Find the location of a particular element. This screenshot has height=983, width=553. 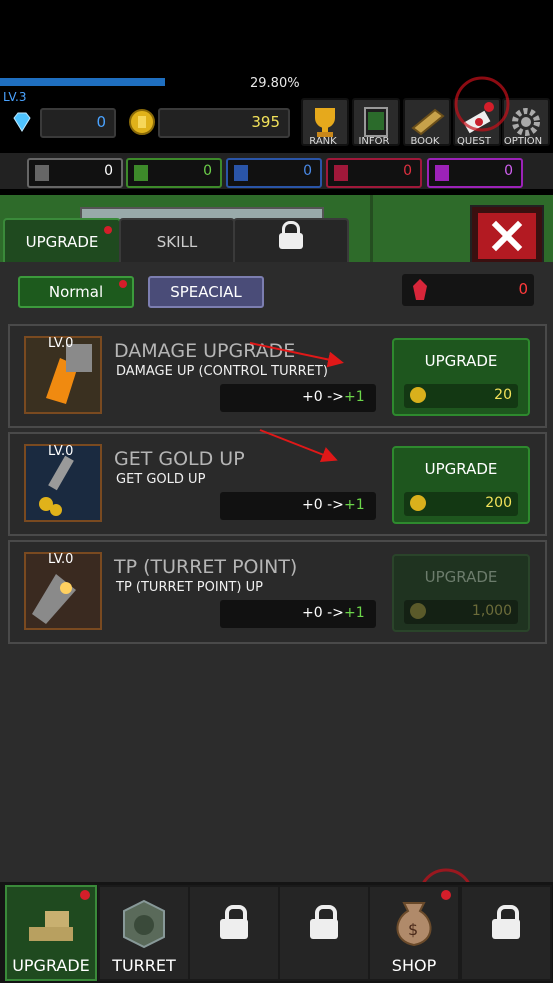

shop-nav-notification-dot is located at coordinates (446, 895).